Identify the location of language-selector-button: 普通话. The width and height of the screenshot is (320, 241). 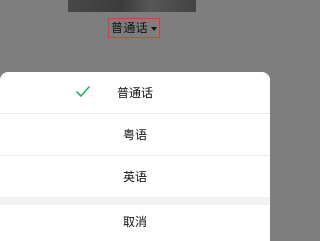
(134, 28).